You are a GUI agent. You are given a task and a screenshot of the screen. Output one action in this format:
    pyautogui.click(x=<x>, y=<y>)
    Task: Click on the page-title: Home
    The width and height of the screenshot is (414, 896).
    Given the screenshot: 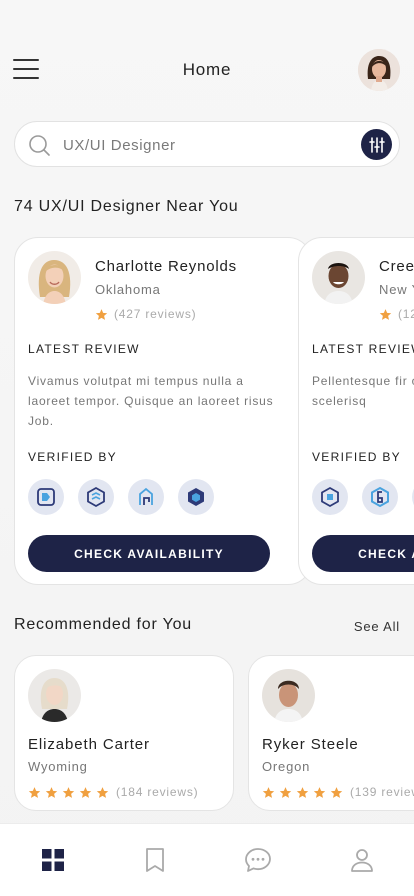 What is the action you would take?
    pyautogui.click(x=207, y=69)
    